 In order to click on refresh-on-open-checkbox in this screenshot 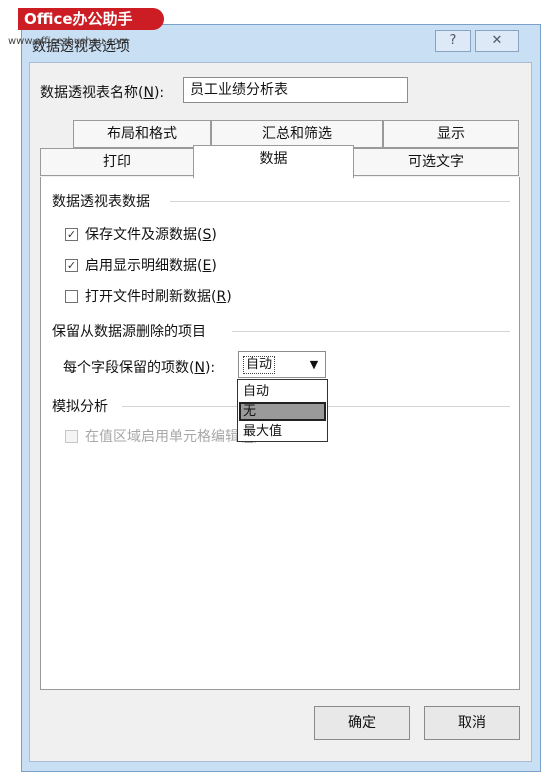, I will do `click(71, 296)`.